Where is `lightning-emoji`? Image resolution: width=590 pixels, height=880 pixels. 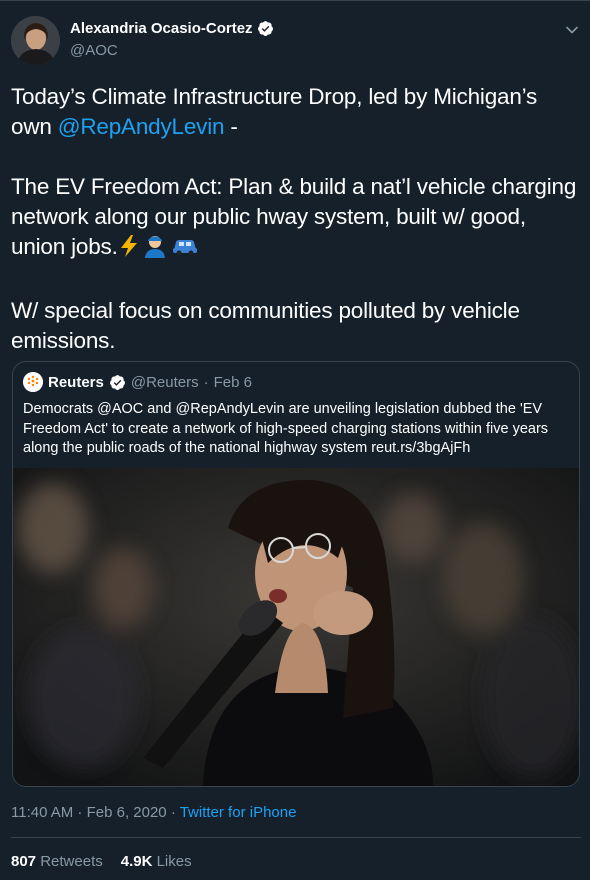
lightning-emoji is located at coordinates (129, 250).